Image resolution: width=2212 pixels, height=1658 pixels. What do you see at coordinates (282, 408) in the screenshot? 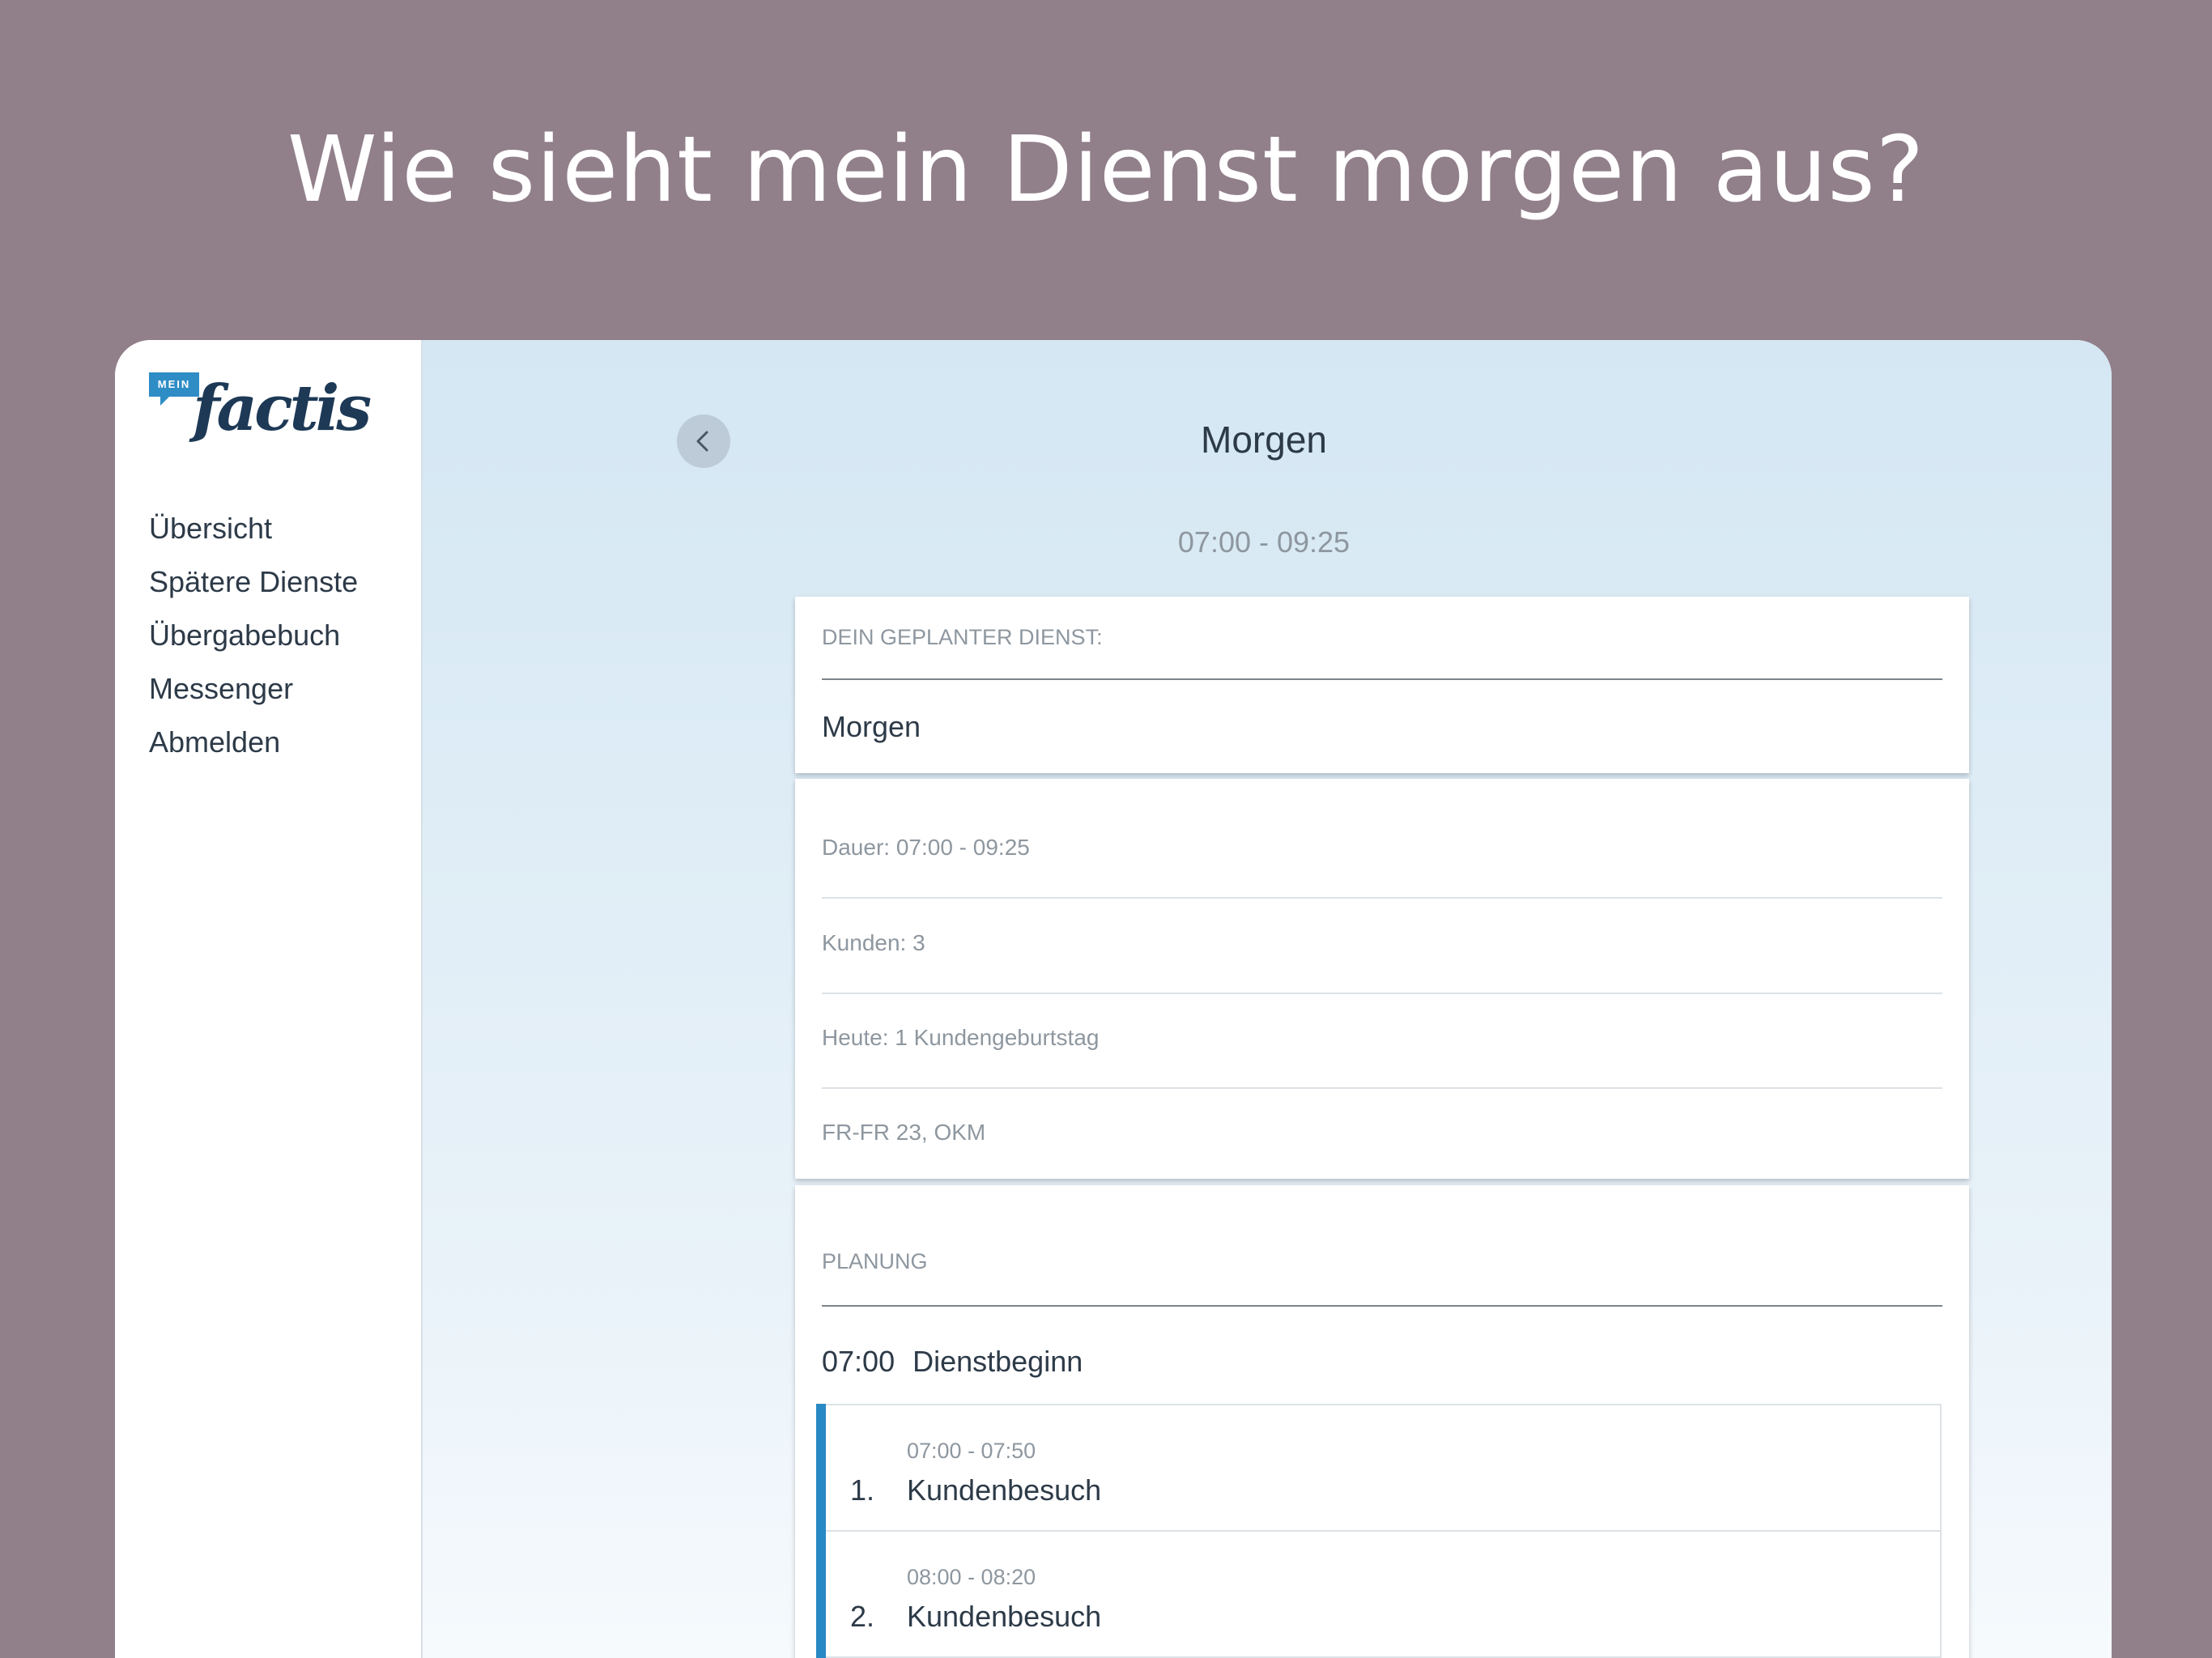
I see `logo-word: factis` at bounding box center [282, 408].